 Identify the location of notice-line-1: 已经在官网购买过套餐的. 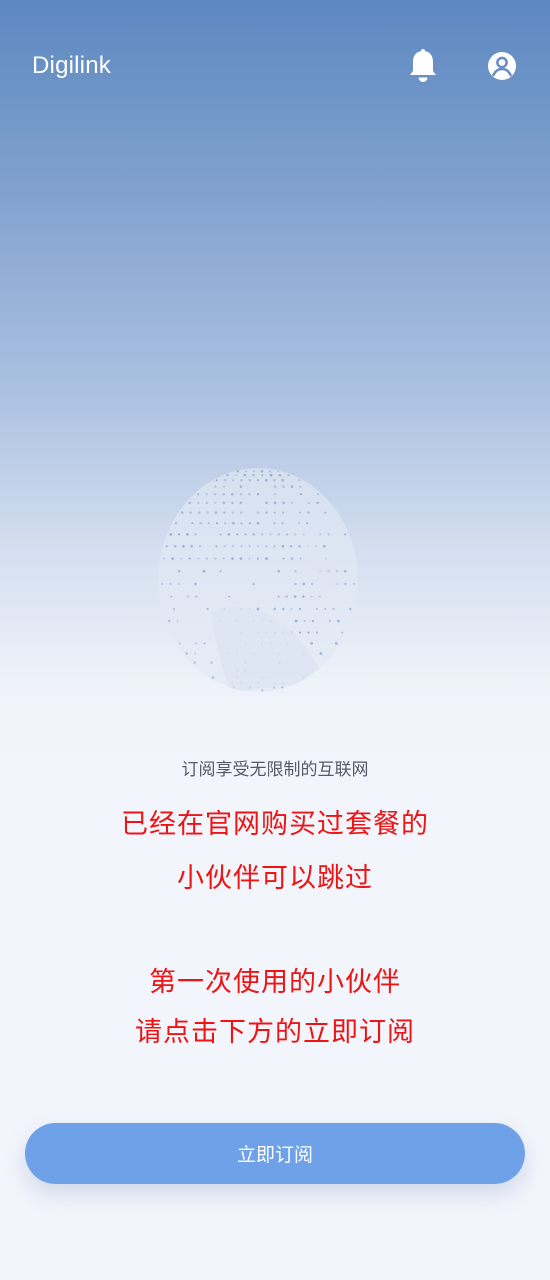
(275, 824).